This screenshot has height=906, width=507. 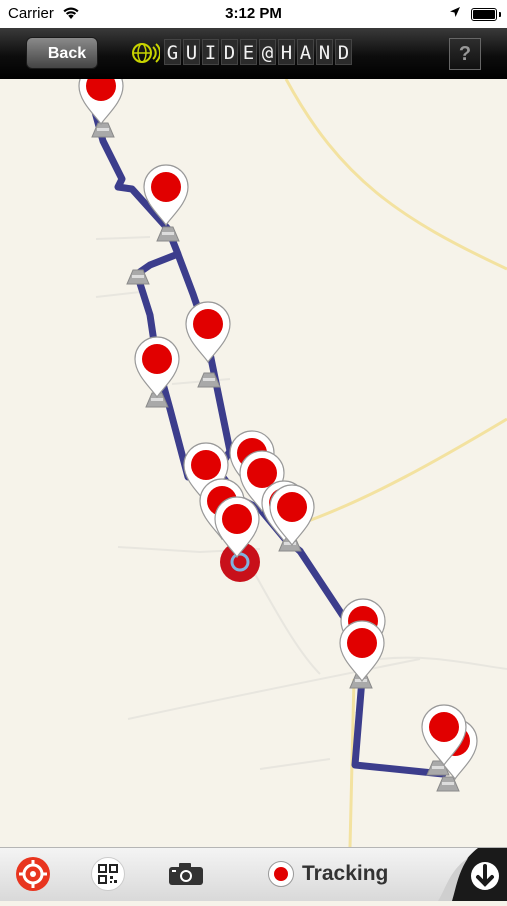 I want to click on qr-scan-button, so click(x=108, y=874).